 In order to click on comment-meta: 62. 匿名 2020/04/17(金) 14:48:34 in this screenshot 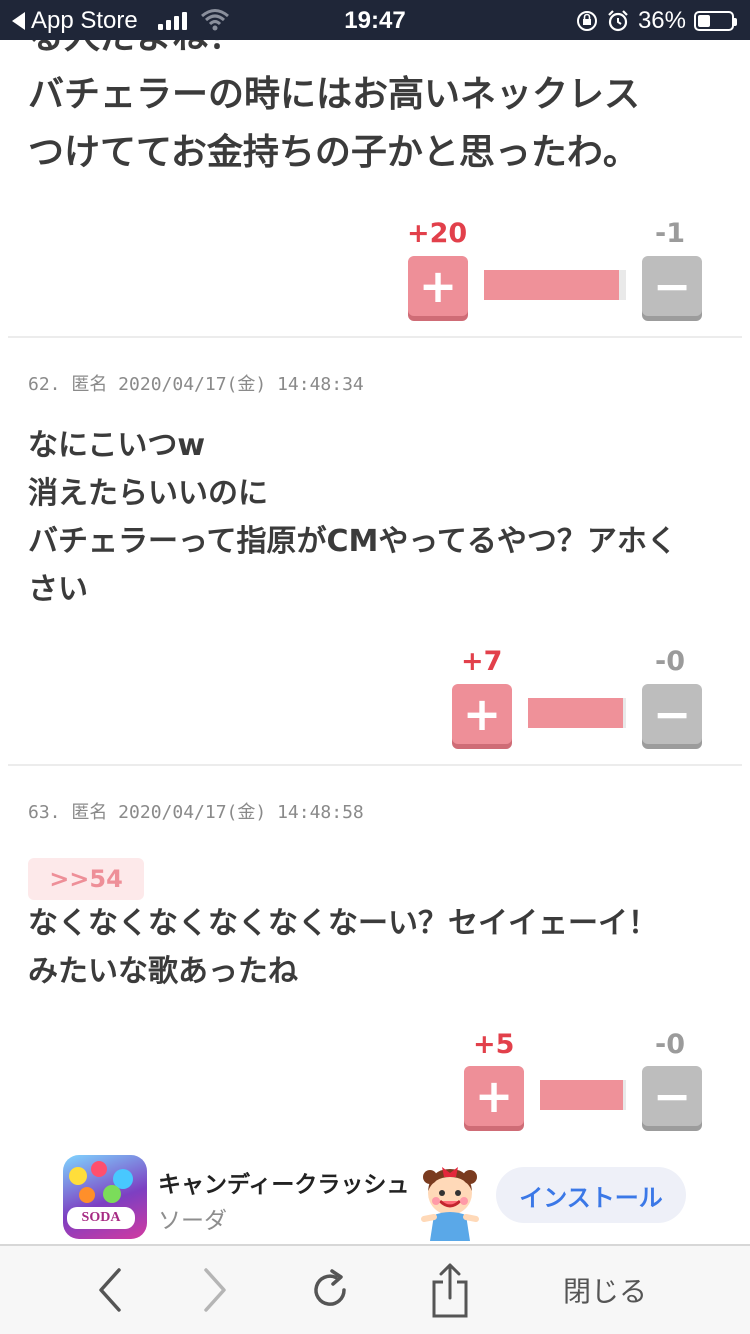, I will do `click(196, 384)`.